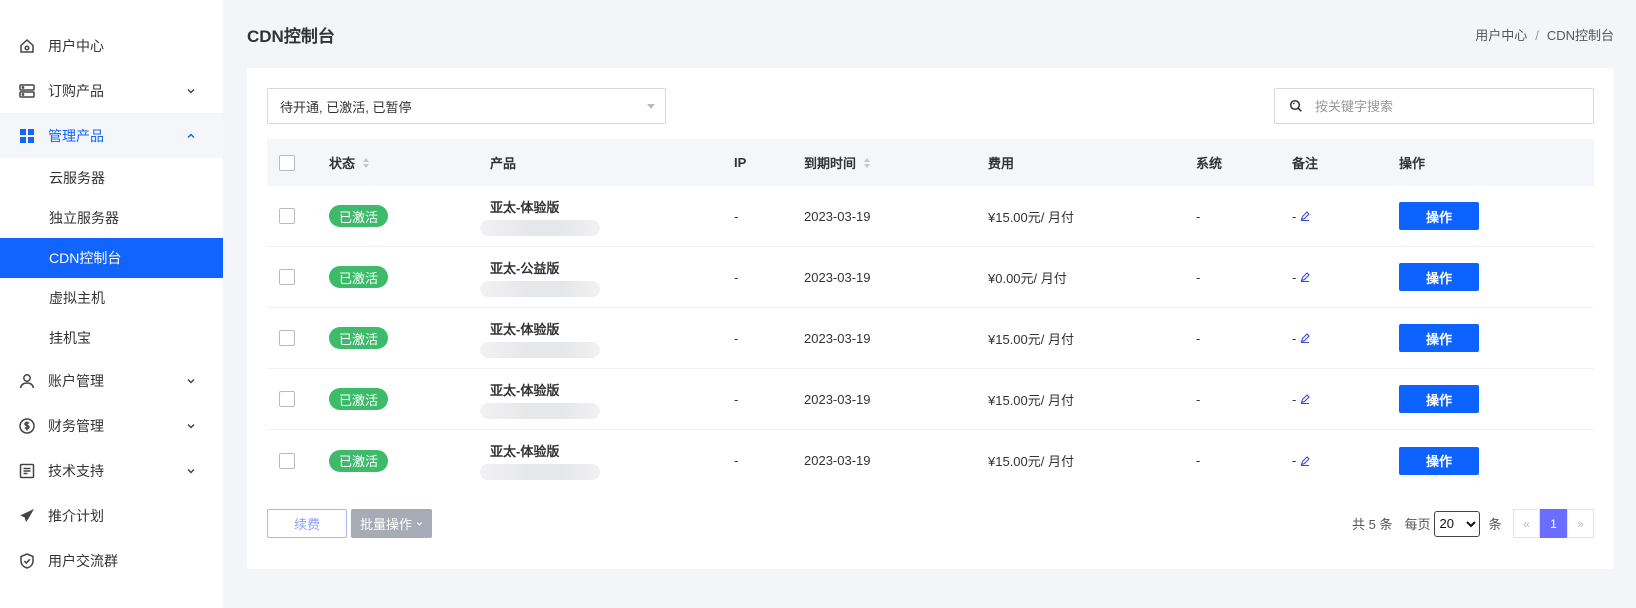  I want to click on sidebar-item-finance: 财务管理, so click(111, 425).